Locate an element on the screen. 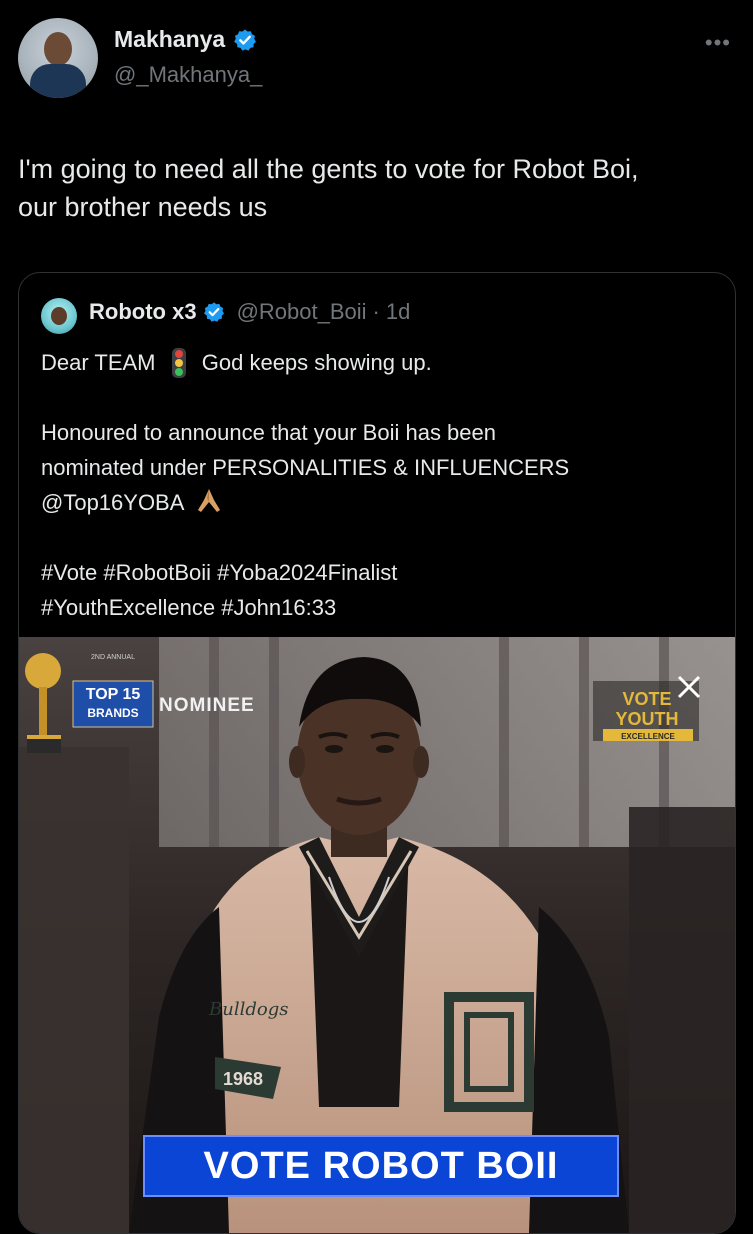  jacket-patch-year: 1968 is located at coordinates (243, 1079).